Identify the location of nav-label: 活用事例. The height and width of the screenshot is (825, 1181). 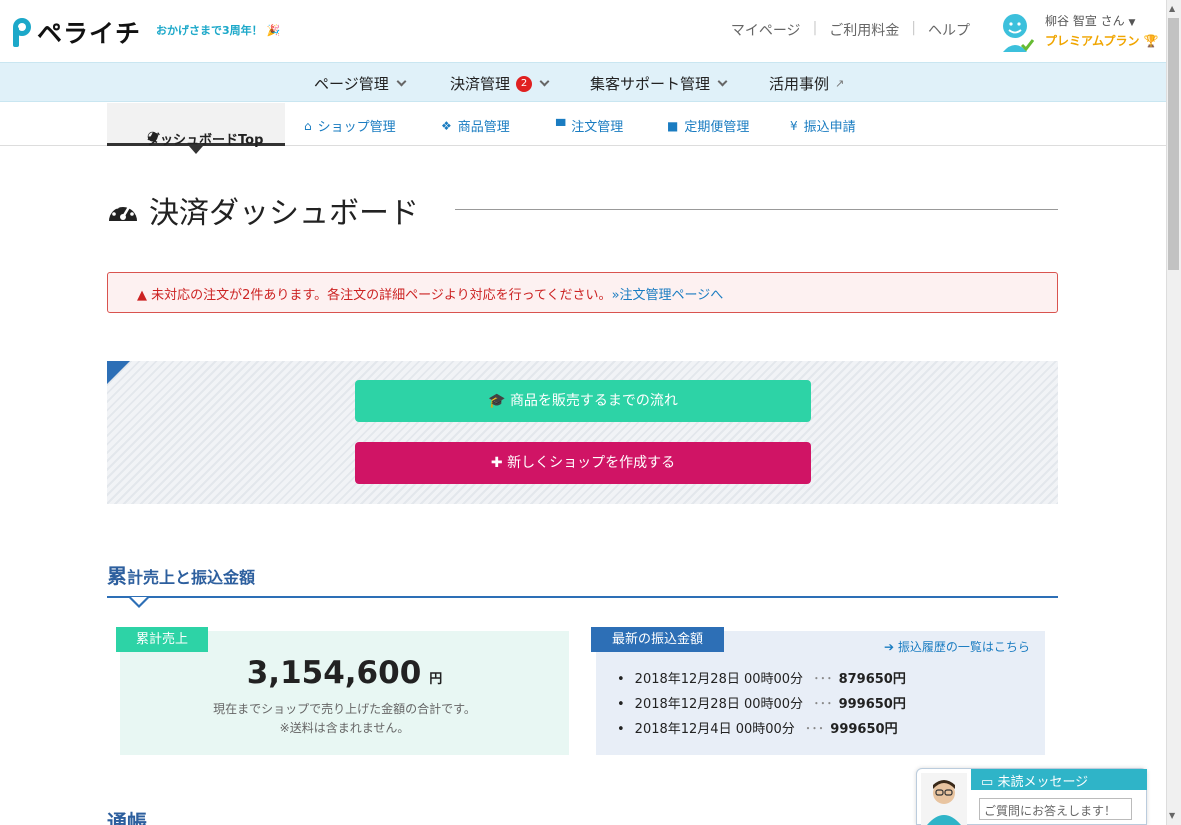
(799, 84).